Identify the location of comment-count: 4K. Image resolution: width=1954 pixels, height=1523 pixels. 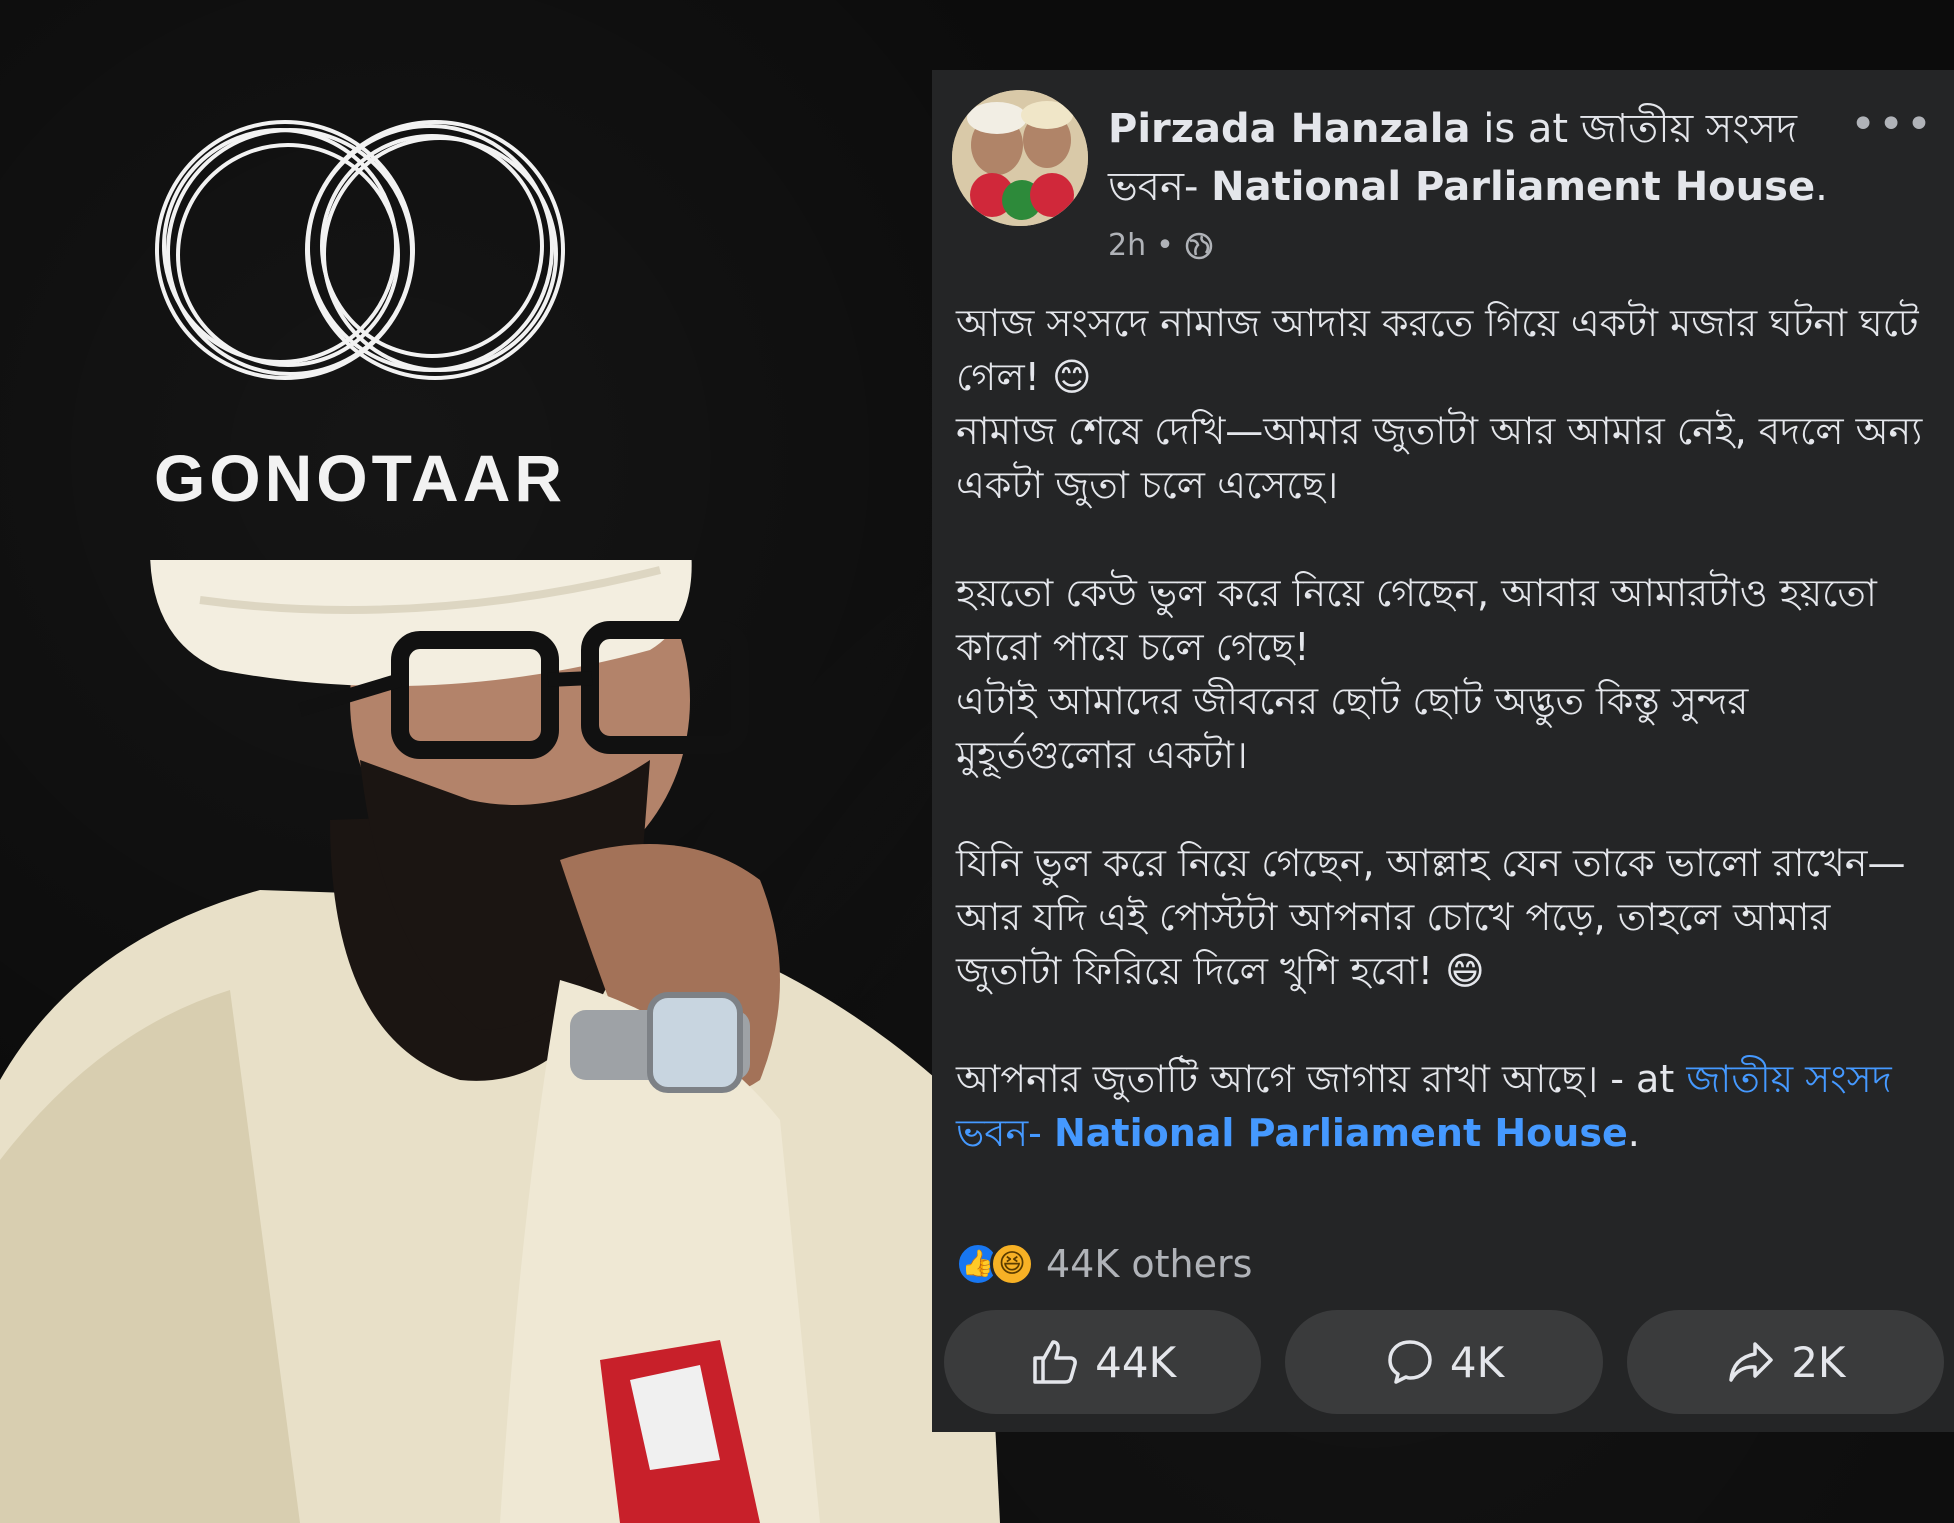
(1477, 1362).